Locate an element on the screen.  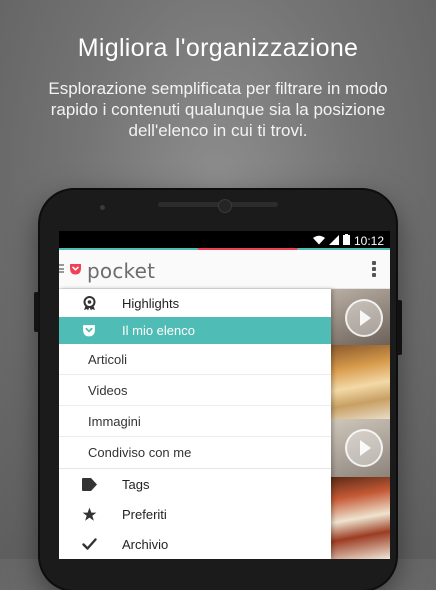
star-icon is located at coordinates (89, 514).